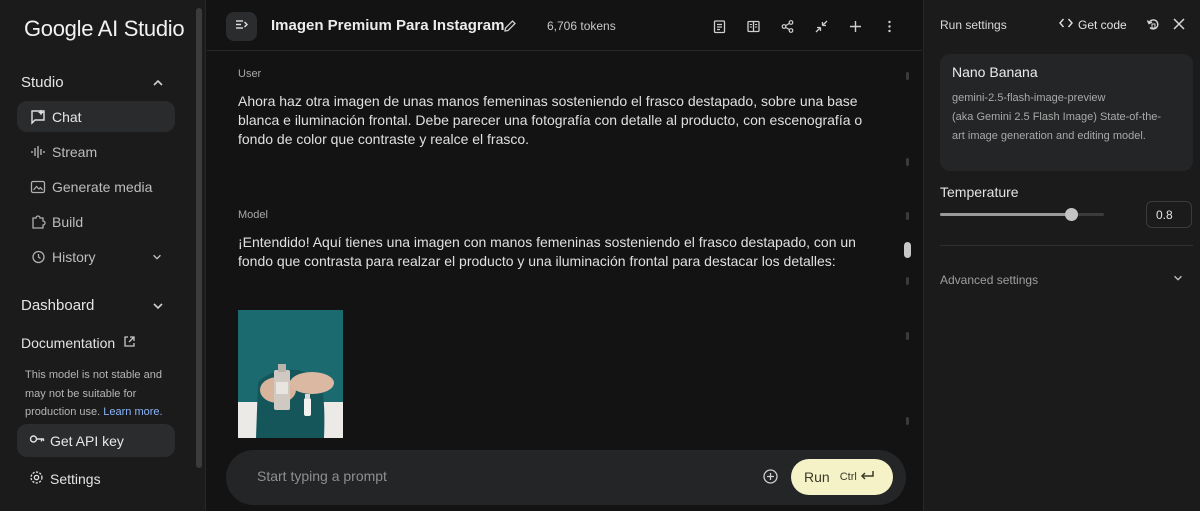 The width and height of the screenshot is (1200, 511). What do you see at coordinates (1071, 214) in the screenshot?
I see `temperature-slider-thumb` at bounding box center [1071, 214].